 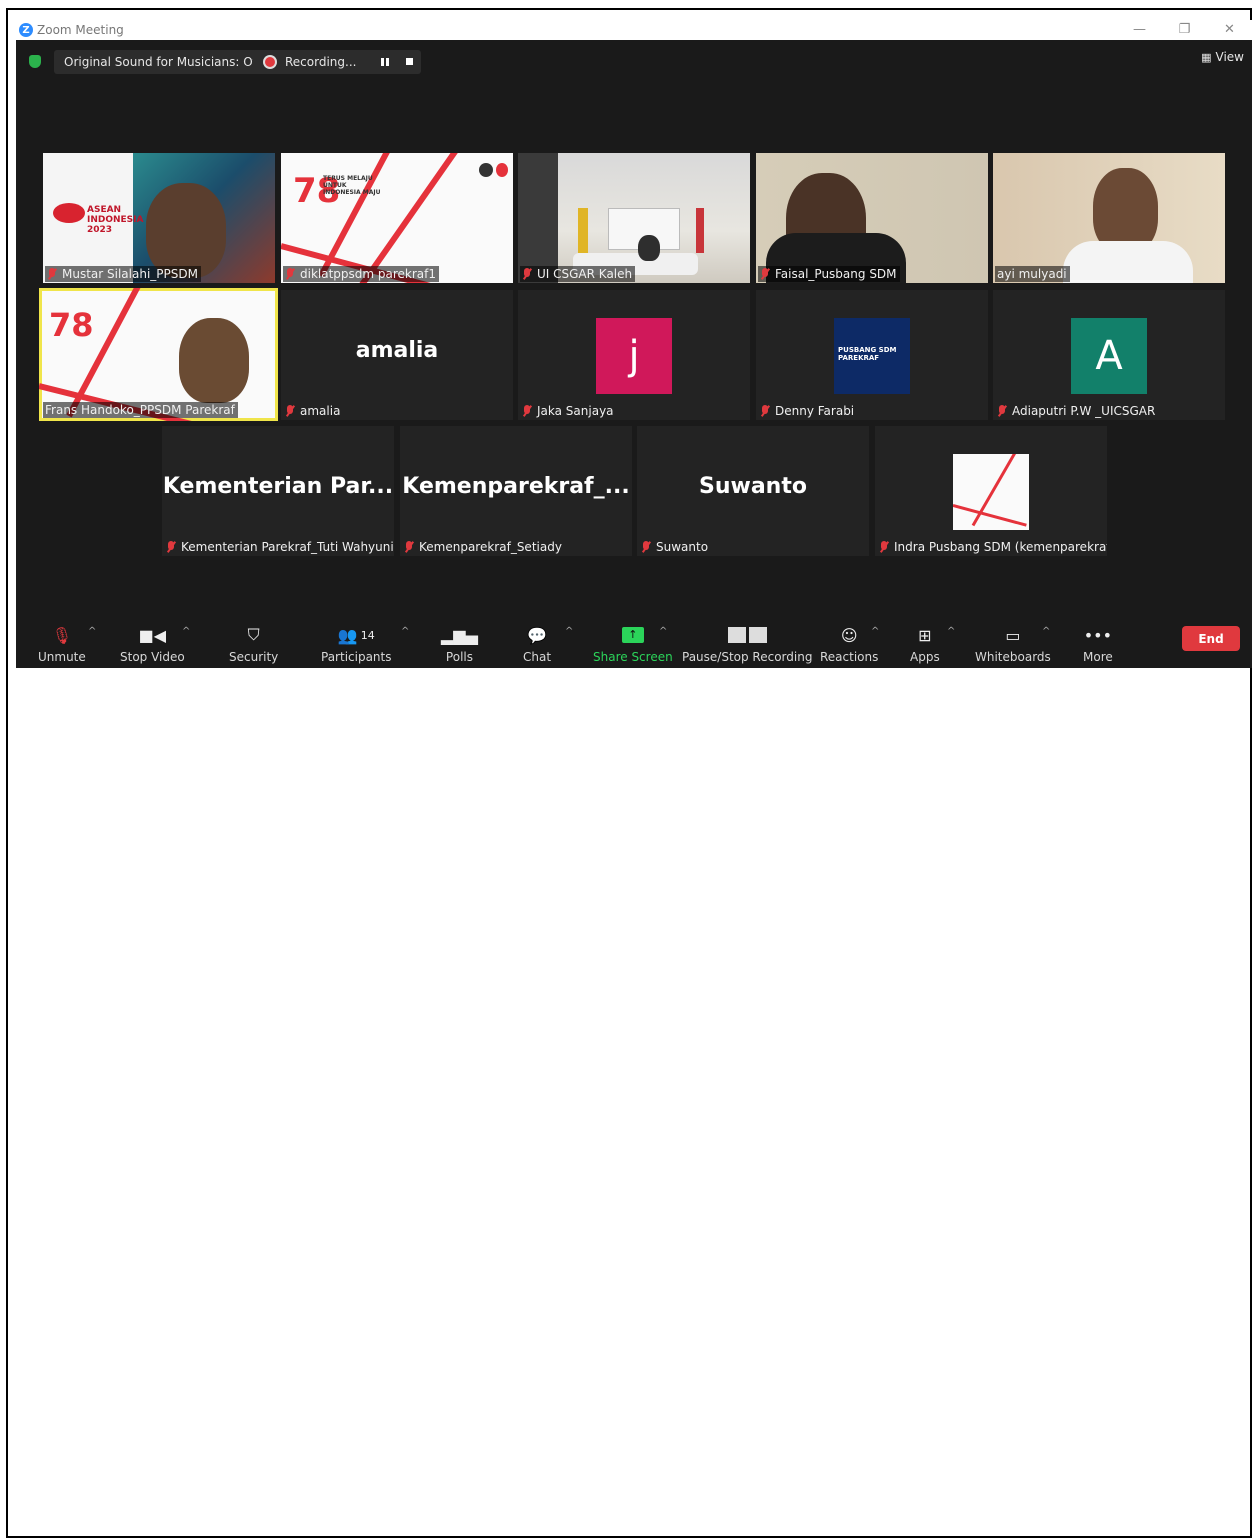 I want to click on whiteboards-button: ▭ Whiteboards, so click(x=1013, y=644).